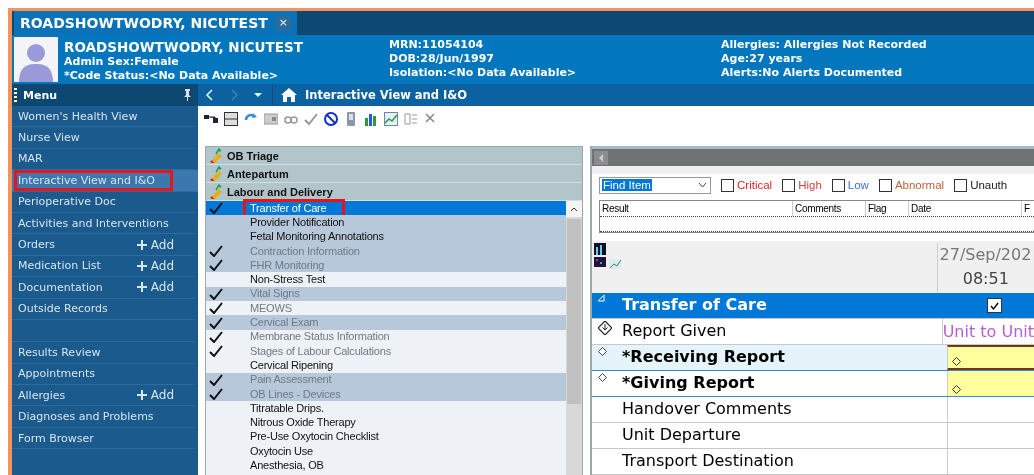 The image size is (1034, 475). What do you see at coordinates (60, 352) in the screenshot?
I see `menu-item-label: Results Review` at bounding box center [60, 352].